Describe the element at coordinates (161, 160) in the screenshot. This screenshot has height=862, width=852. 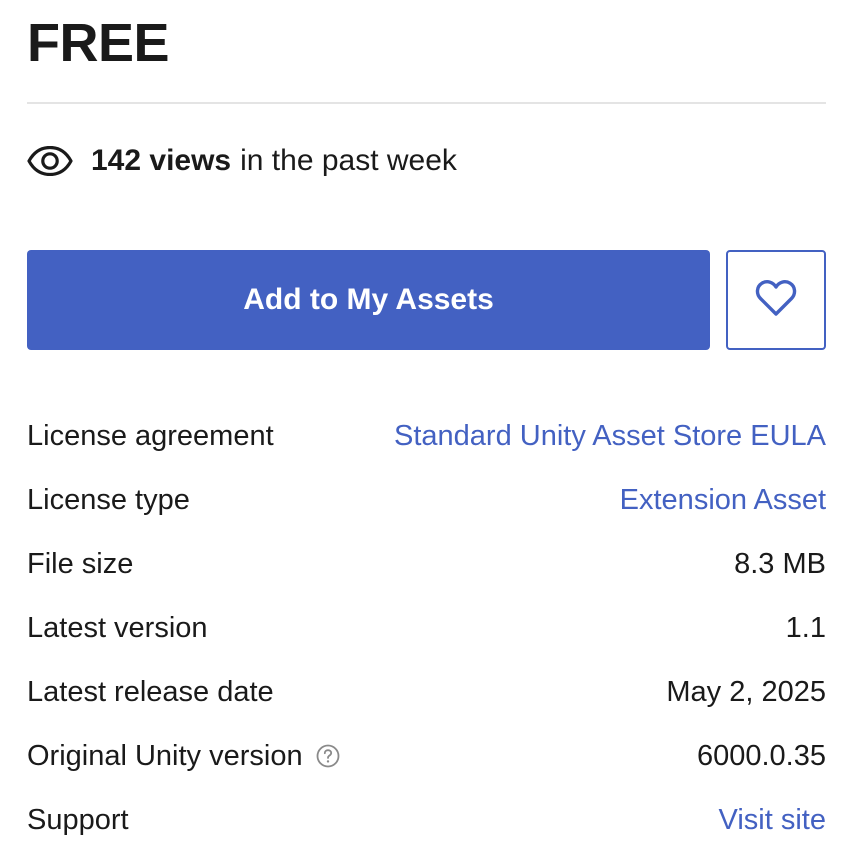
I see `views-count: 142 views` at that location.